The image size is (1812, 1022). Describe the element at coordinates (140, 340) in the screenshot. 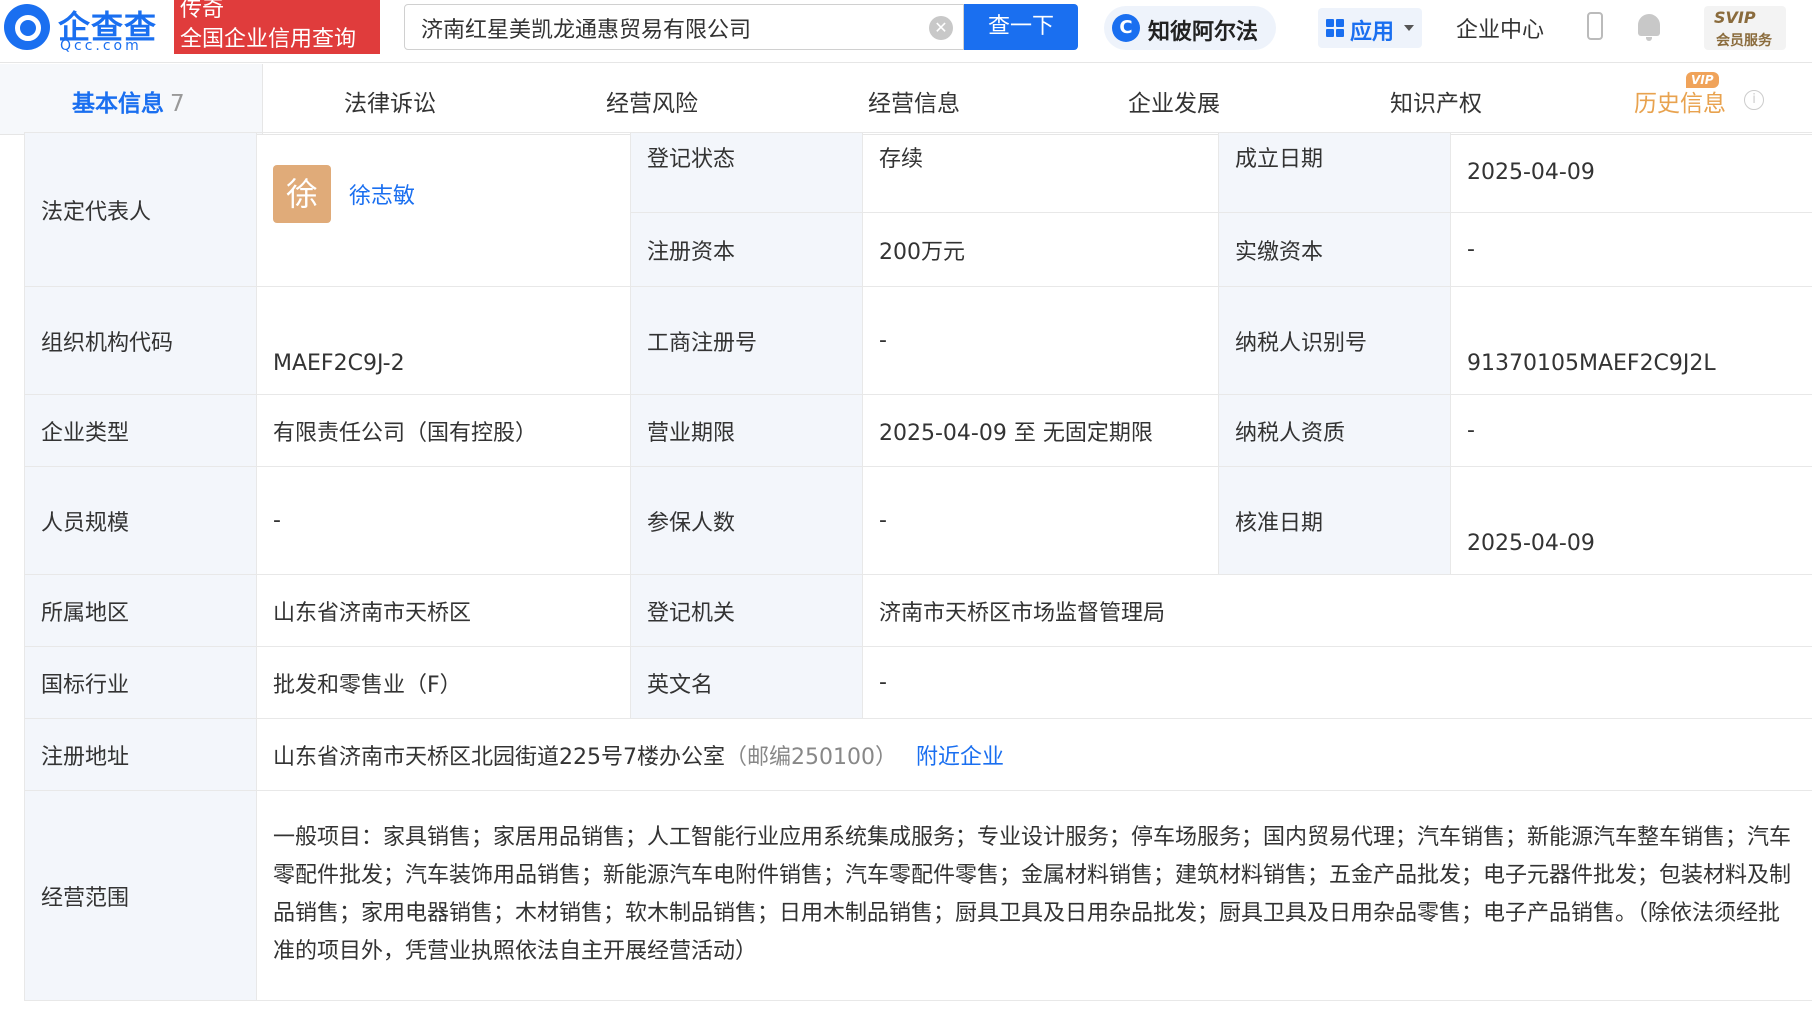

I see `org-code-label: 组织机构代码` at that location.